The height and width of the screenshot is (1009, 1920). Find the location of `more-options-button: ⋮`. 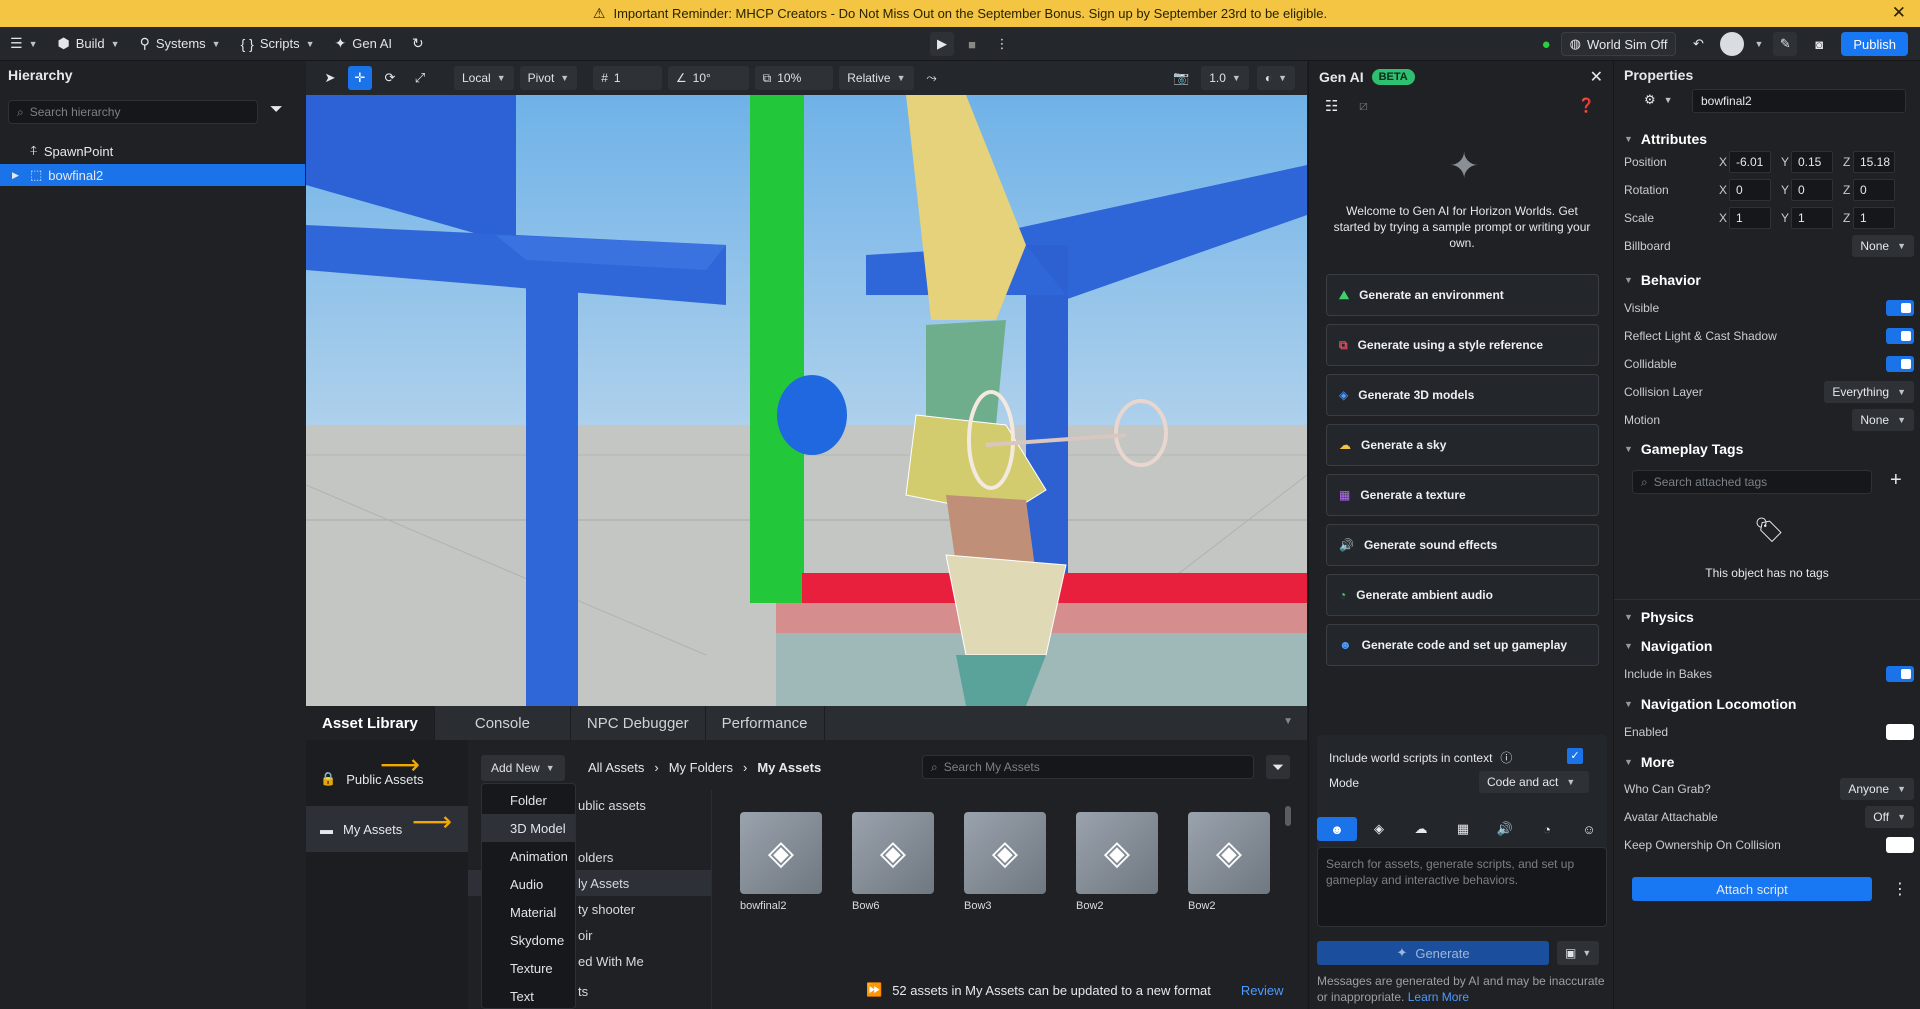

more-options-button: ⋮ is located at coordinates (1002, 44).